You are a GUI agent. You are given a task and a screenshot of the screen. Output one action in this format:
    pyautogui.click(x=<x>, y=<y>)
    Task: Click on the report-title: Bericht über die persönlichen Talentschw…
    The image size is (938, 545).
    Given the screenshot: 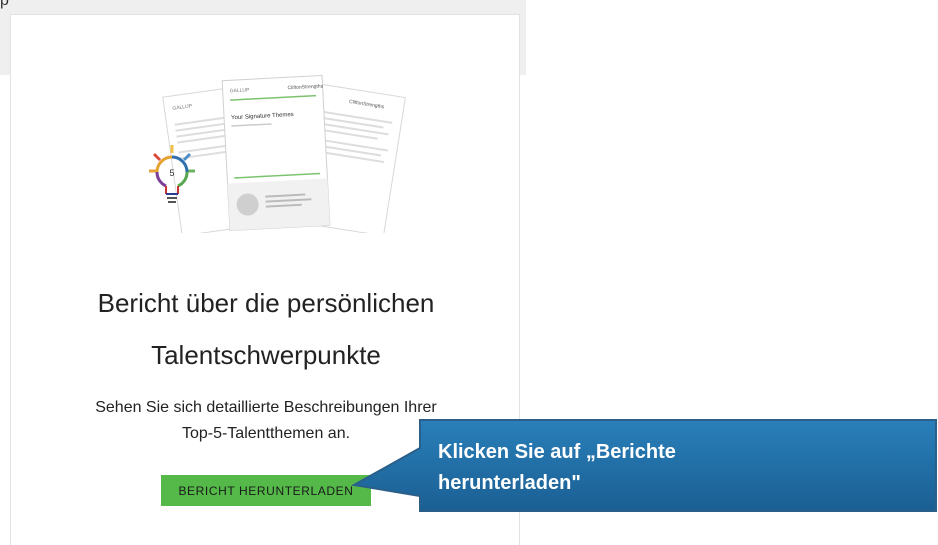 What is the action you would take?
    pyautogui.click(x=266, y=329)
    